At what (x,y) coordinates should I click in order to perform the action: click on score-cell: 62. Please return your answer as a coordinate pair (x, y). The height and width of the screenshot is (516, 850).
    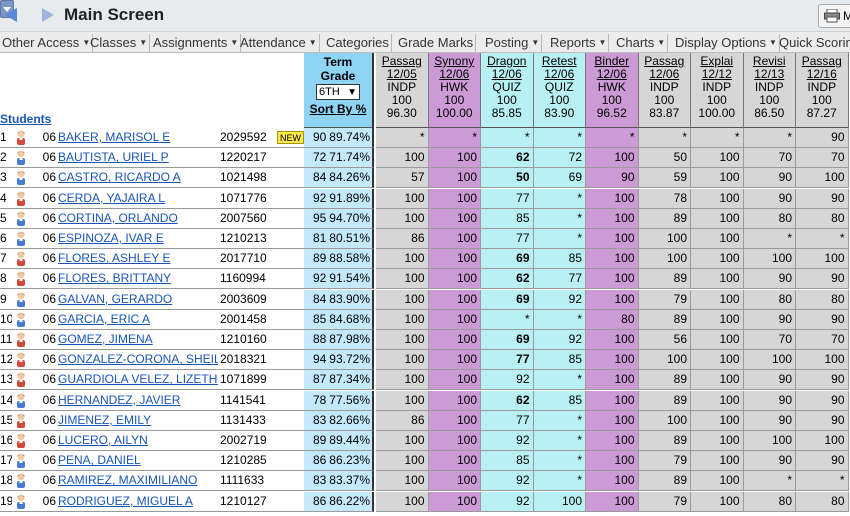
    Looking at the image, I should click on (507, 158).